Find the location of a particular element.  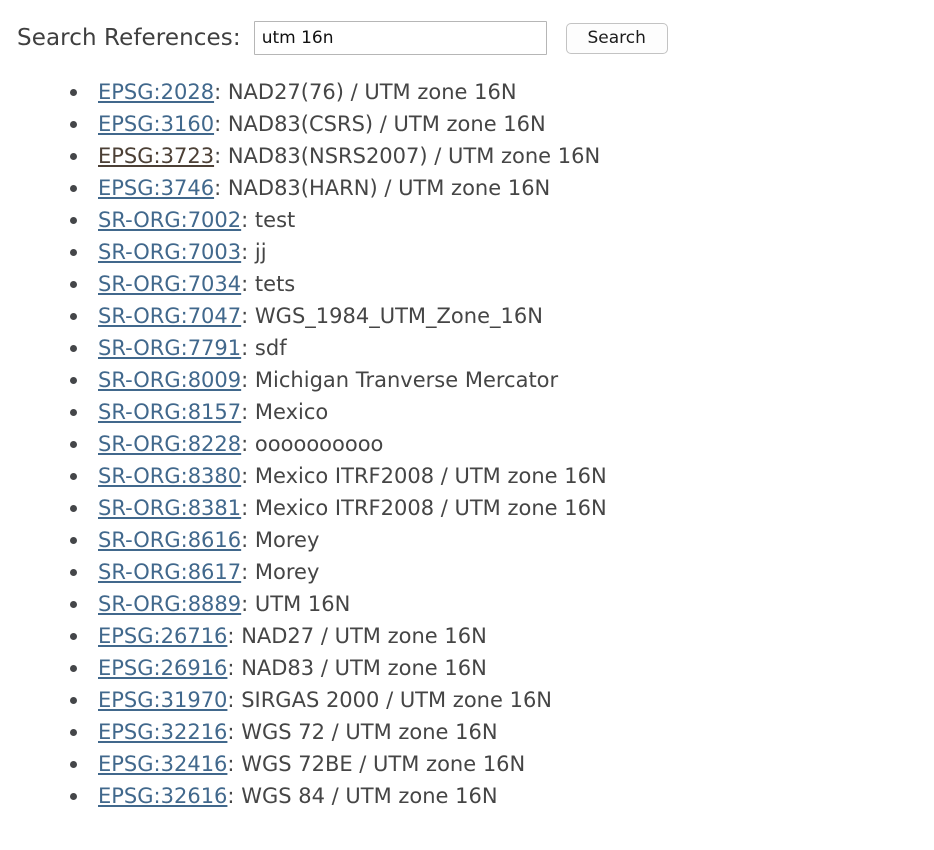

list-item: SR-ORG:7003: jj is located at coordinates (467, 252).